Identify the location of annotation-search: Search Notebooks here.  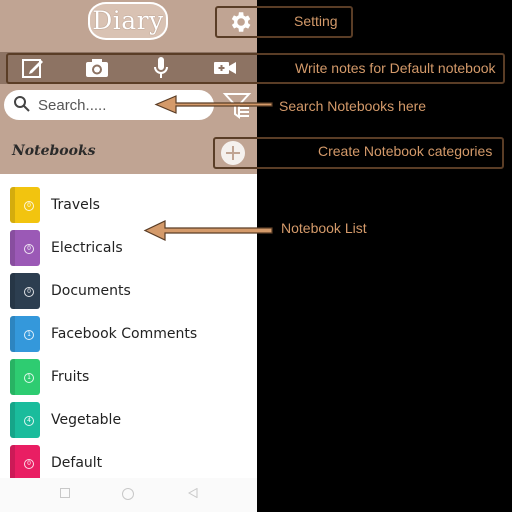
(353, 106).